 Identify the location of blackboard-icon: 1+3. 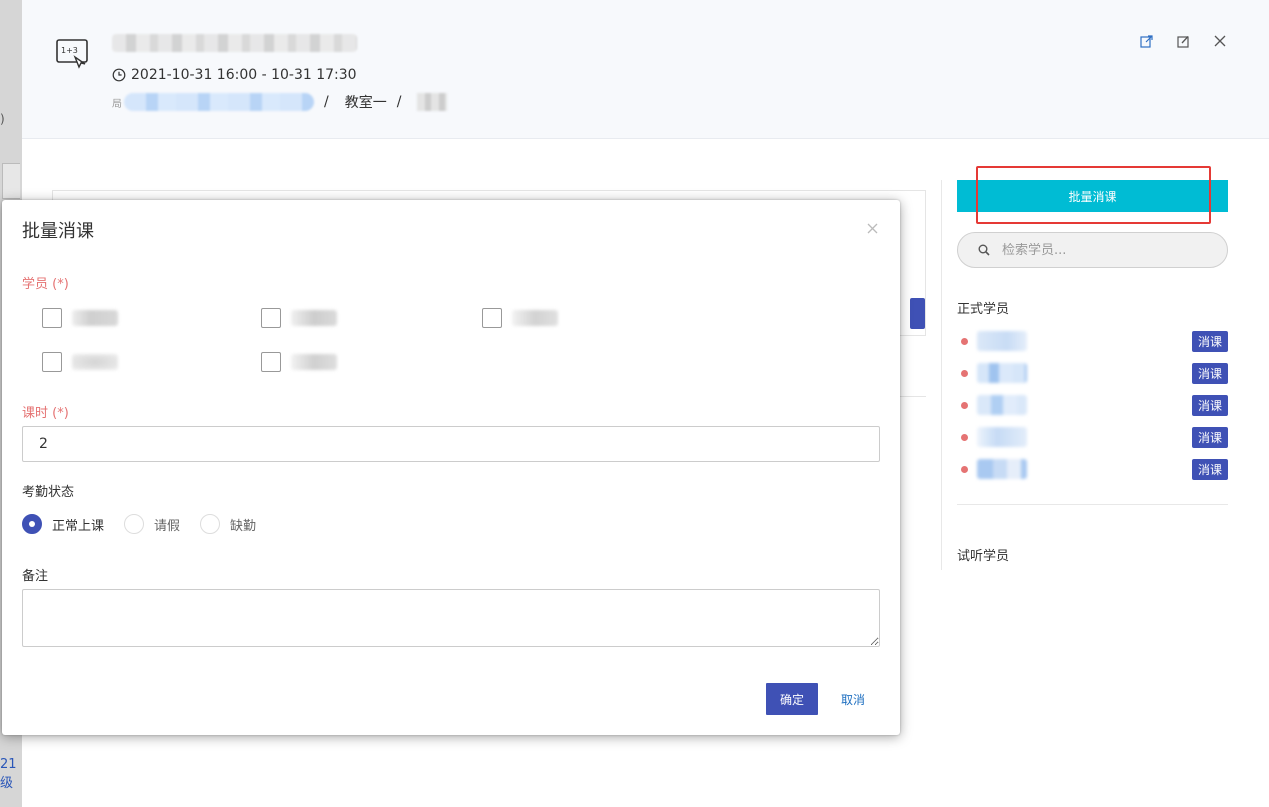
(72, 54).